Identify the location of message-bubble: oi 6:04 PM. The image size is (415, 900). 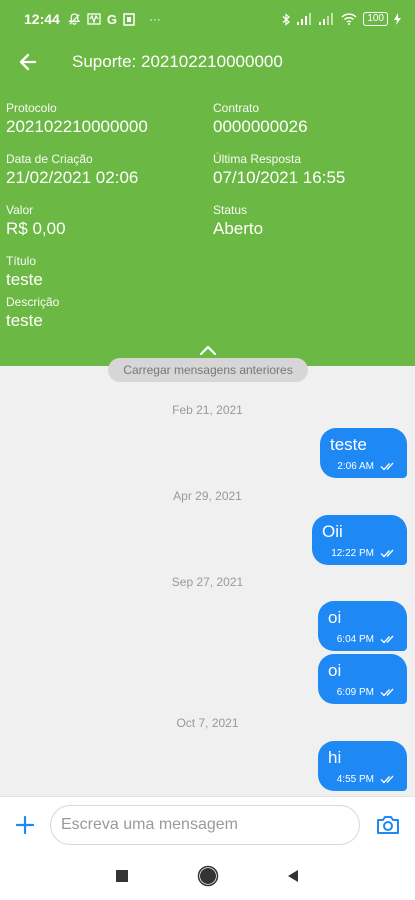
(362, 626).